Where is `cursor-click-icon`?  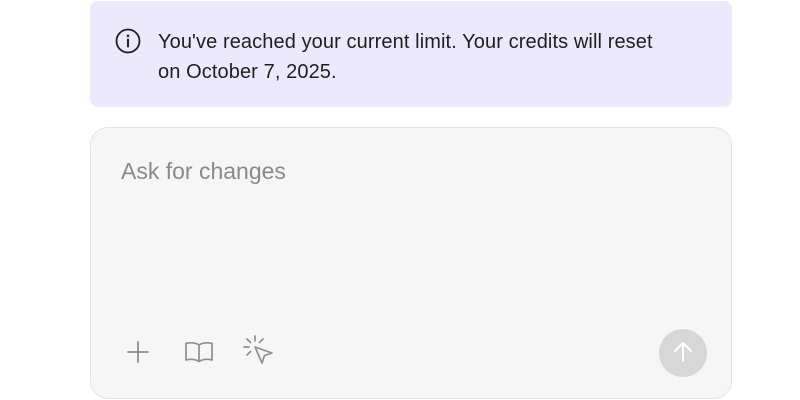 cursor-click-icon is located at coordinates (259, 352).